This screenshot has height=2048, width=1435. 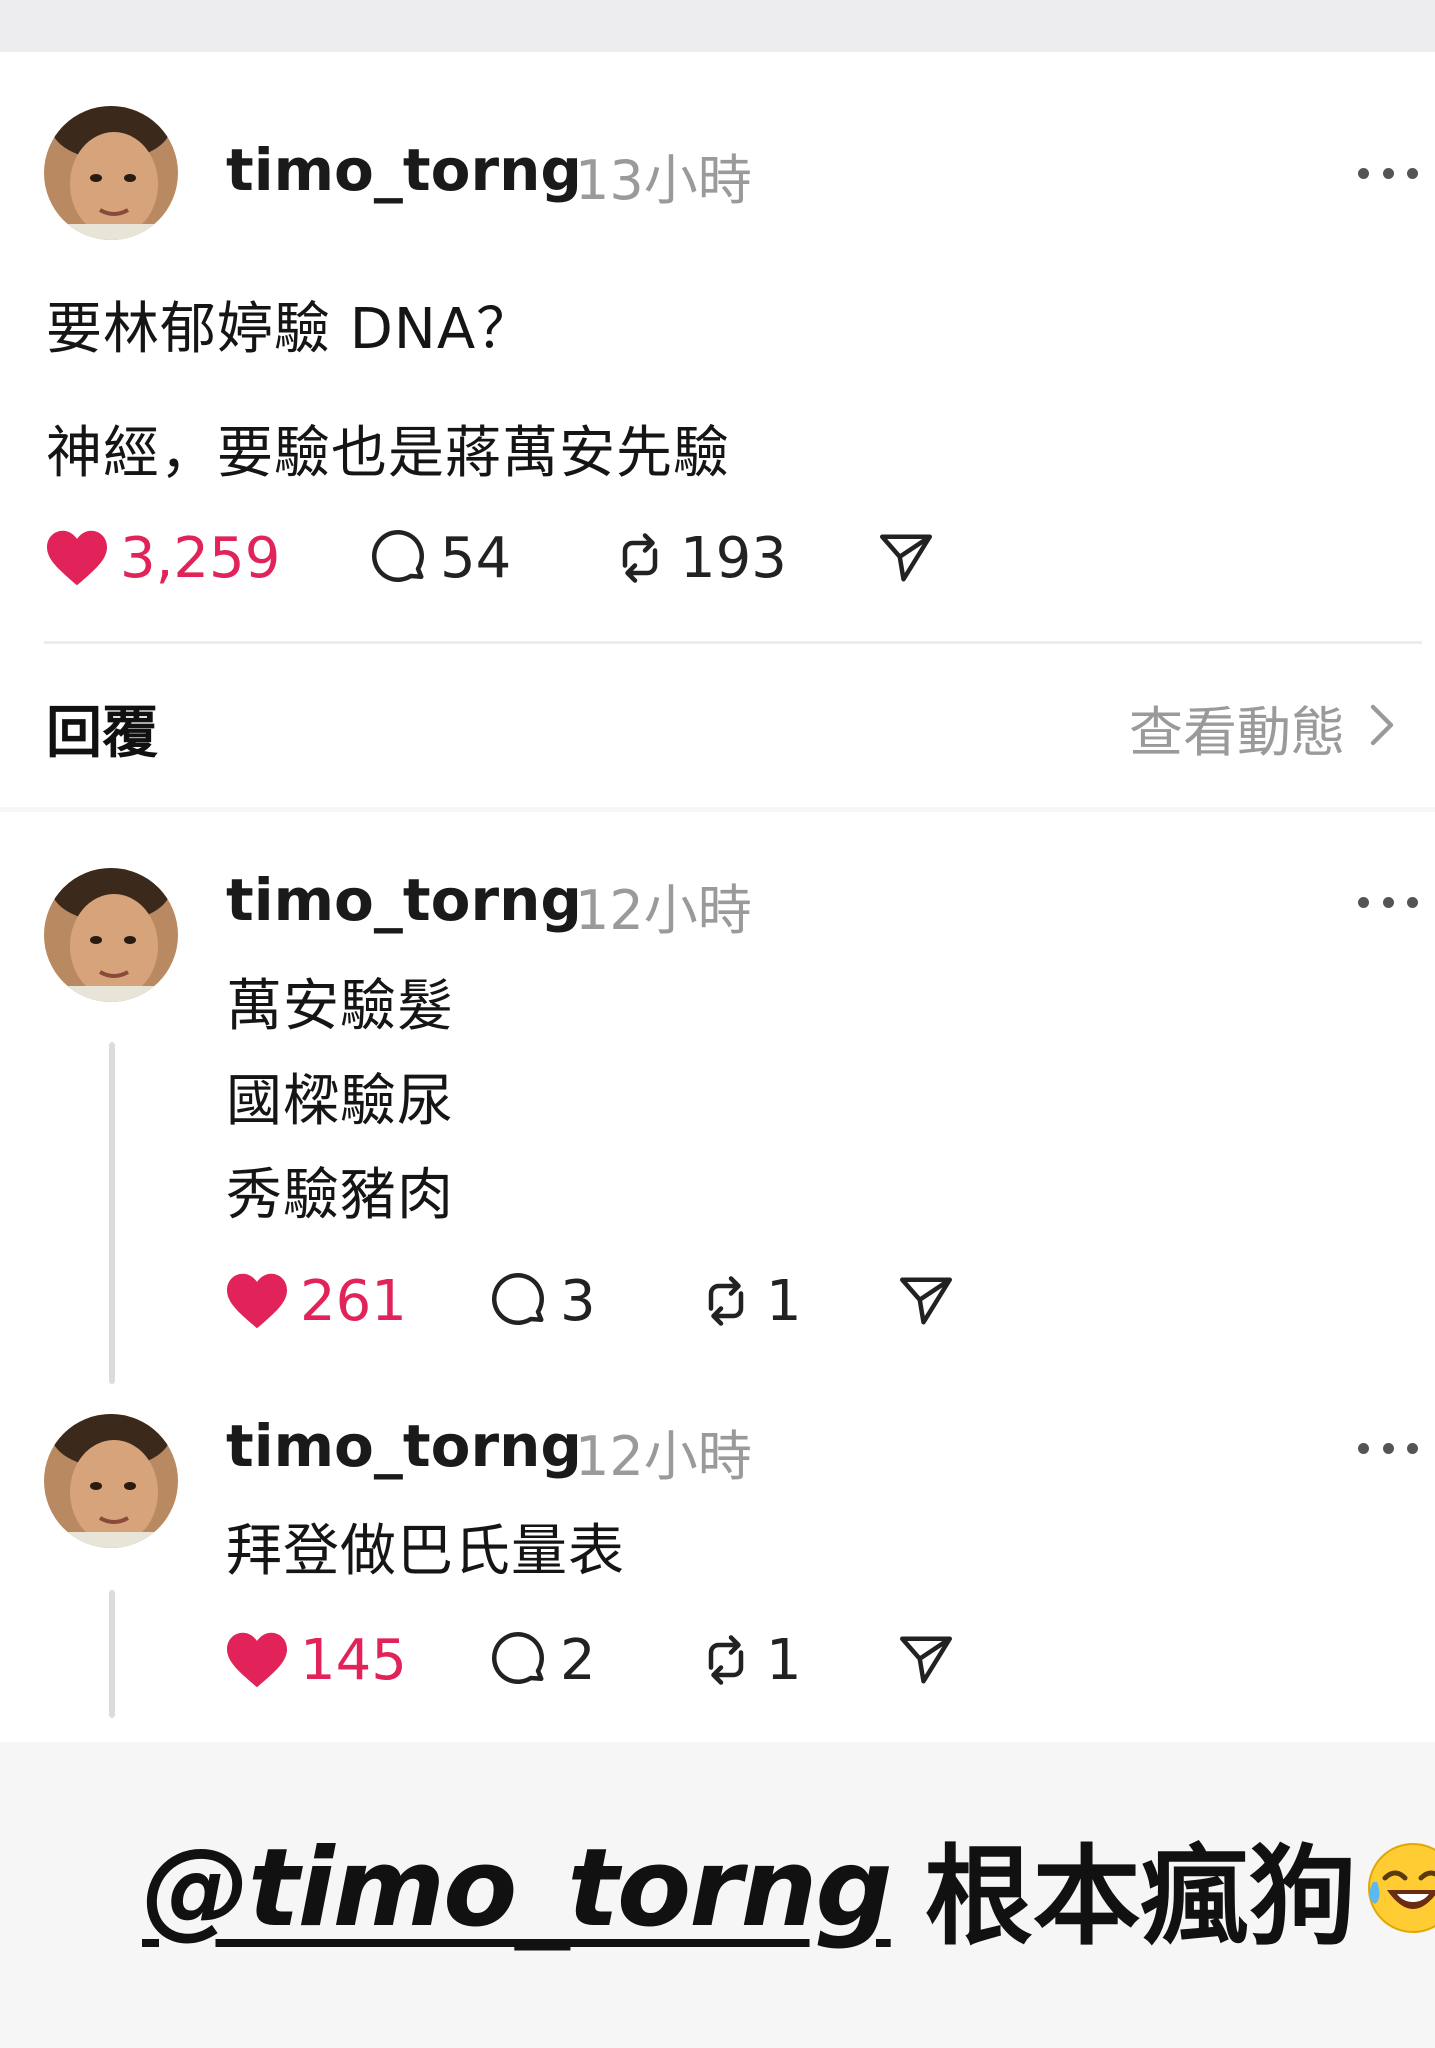 I want to click on post-actions: 3,259 54 193, so click(x=494, y=558).